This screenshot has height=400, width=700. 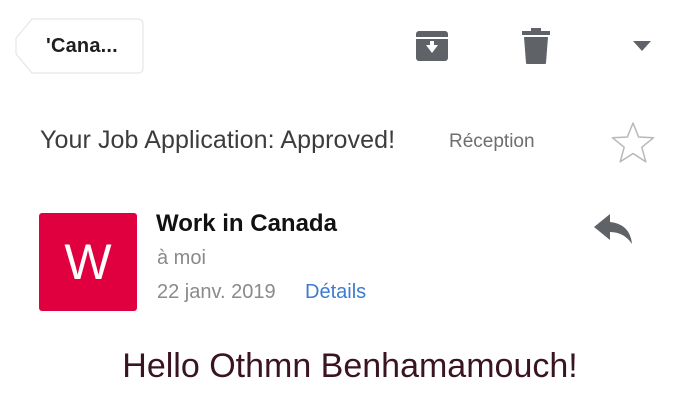 What do you see at coordinates (492, 142) in the screenshot?
I see `inbox-label: Réception` at bounding box center [492, 142].